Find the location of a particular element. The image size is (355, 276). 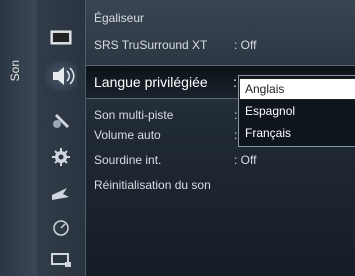

menu-item-son-multi-piste: Son multi-piste is located at coordinates (133, 115).